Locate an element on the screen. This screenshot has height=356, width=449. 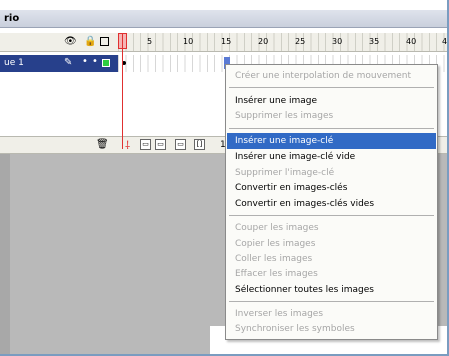
lock-icon: 🔒 is located at coordinates (90, 42).